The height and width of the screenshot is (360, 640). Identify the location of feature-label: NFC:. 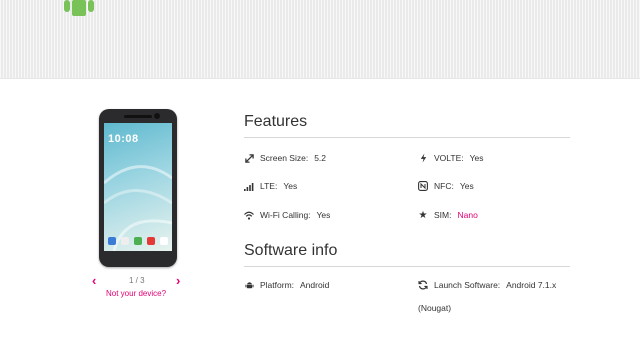
(444, 186).